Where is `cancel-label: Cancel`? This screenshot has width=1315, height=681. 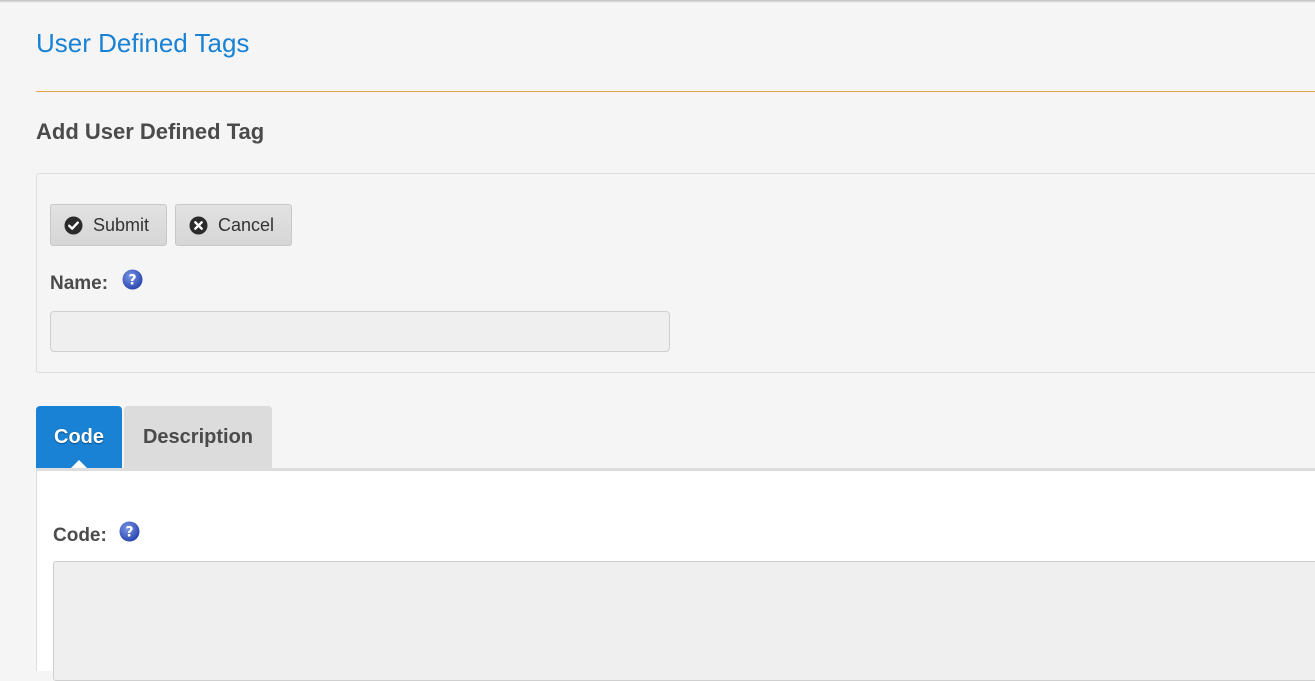 cancel-label: Cancel is located at coordinates (246, 224).